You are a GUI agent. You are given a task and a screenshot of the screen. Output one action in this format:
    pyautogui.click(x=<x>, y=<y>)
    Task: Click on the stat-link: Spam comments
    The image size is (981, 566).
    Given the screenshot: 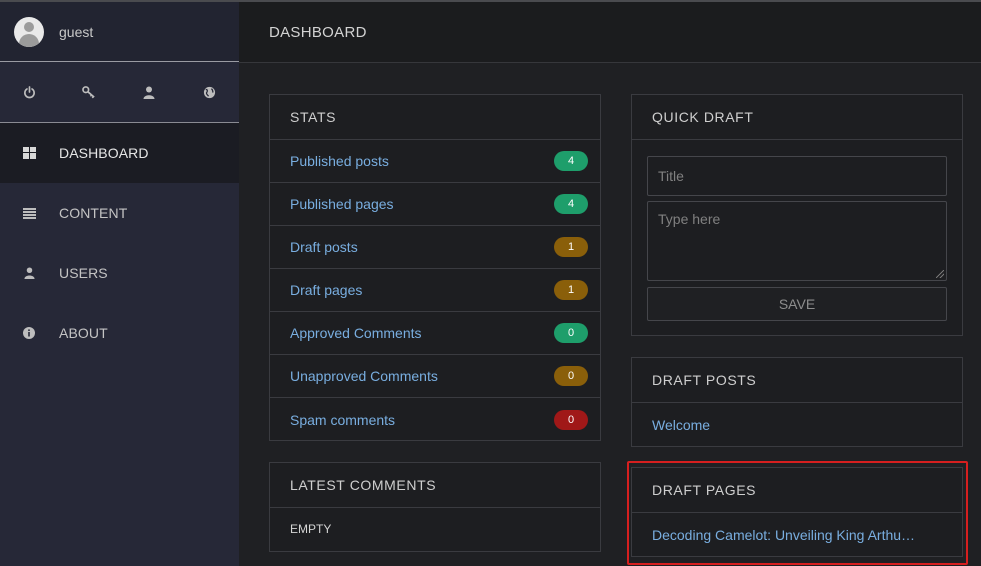 What is the action you would take?
    pyautogui.click(x=342, y=420)
    